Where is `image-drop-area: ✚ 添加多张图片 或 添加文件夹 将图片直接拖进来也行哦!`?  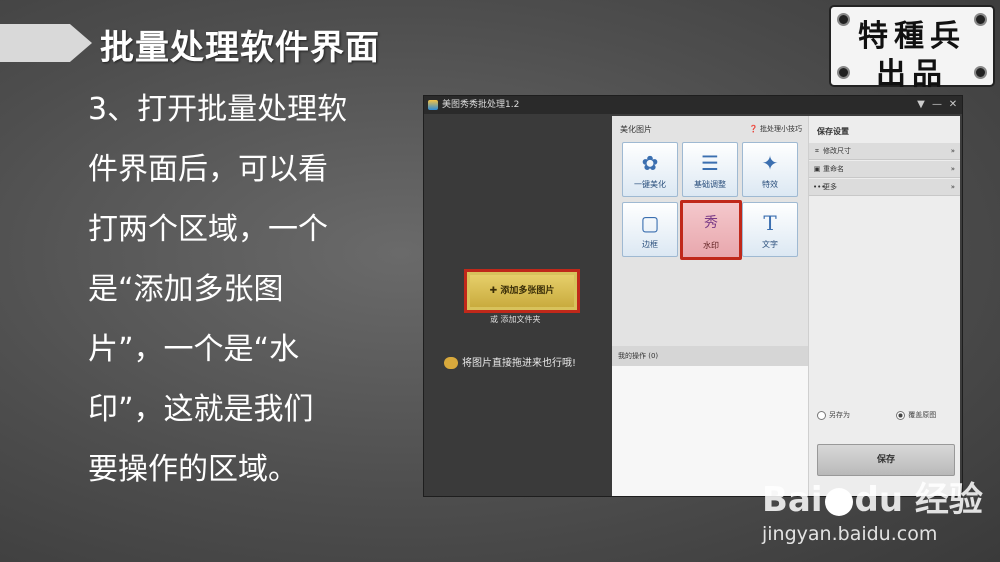 image-drop-area: ✚ 添加多张图片 或 添加文件夹 将图片直接拖进来也行哦! is located at coordinates (518, 305).